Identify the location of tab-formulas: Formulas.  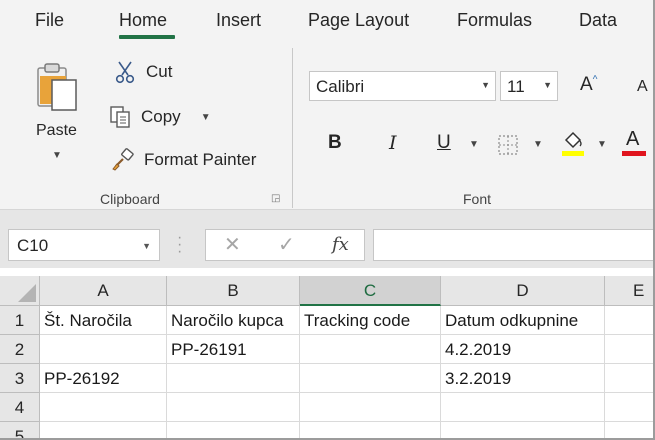
(494, 20).